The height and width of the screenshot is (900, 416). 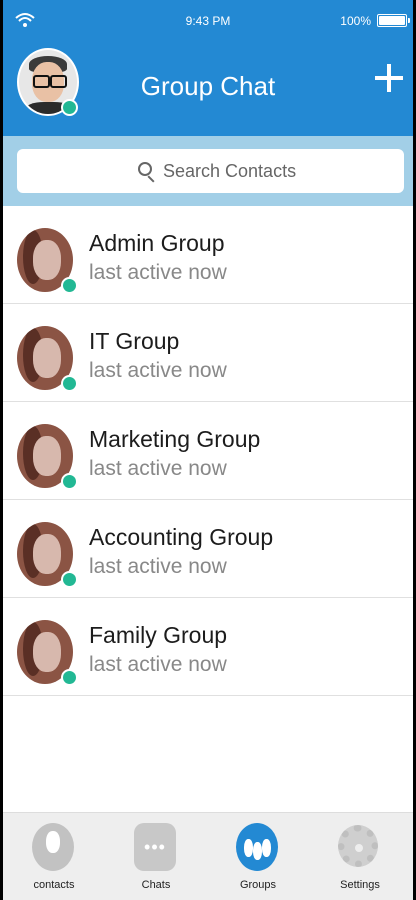 I want to click on chat-icon: •••, so click(x=155, y=847).